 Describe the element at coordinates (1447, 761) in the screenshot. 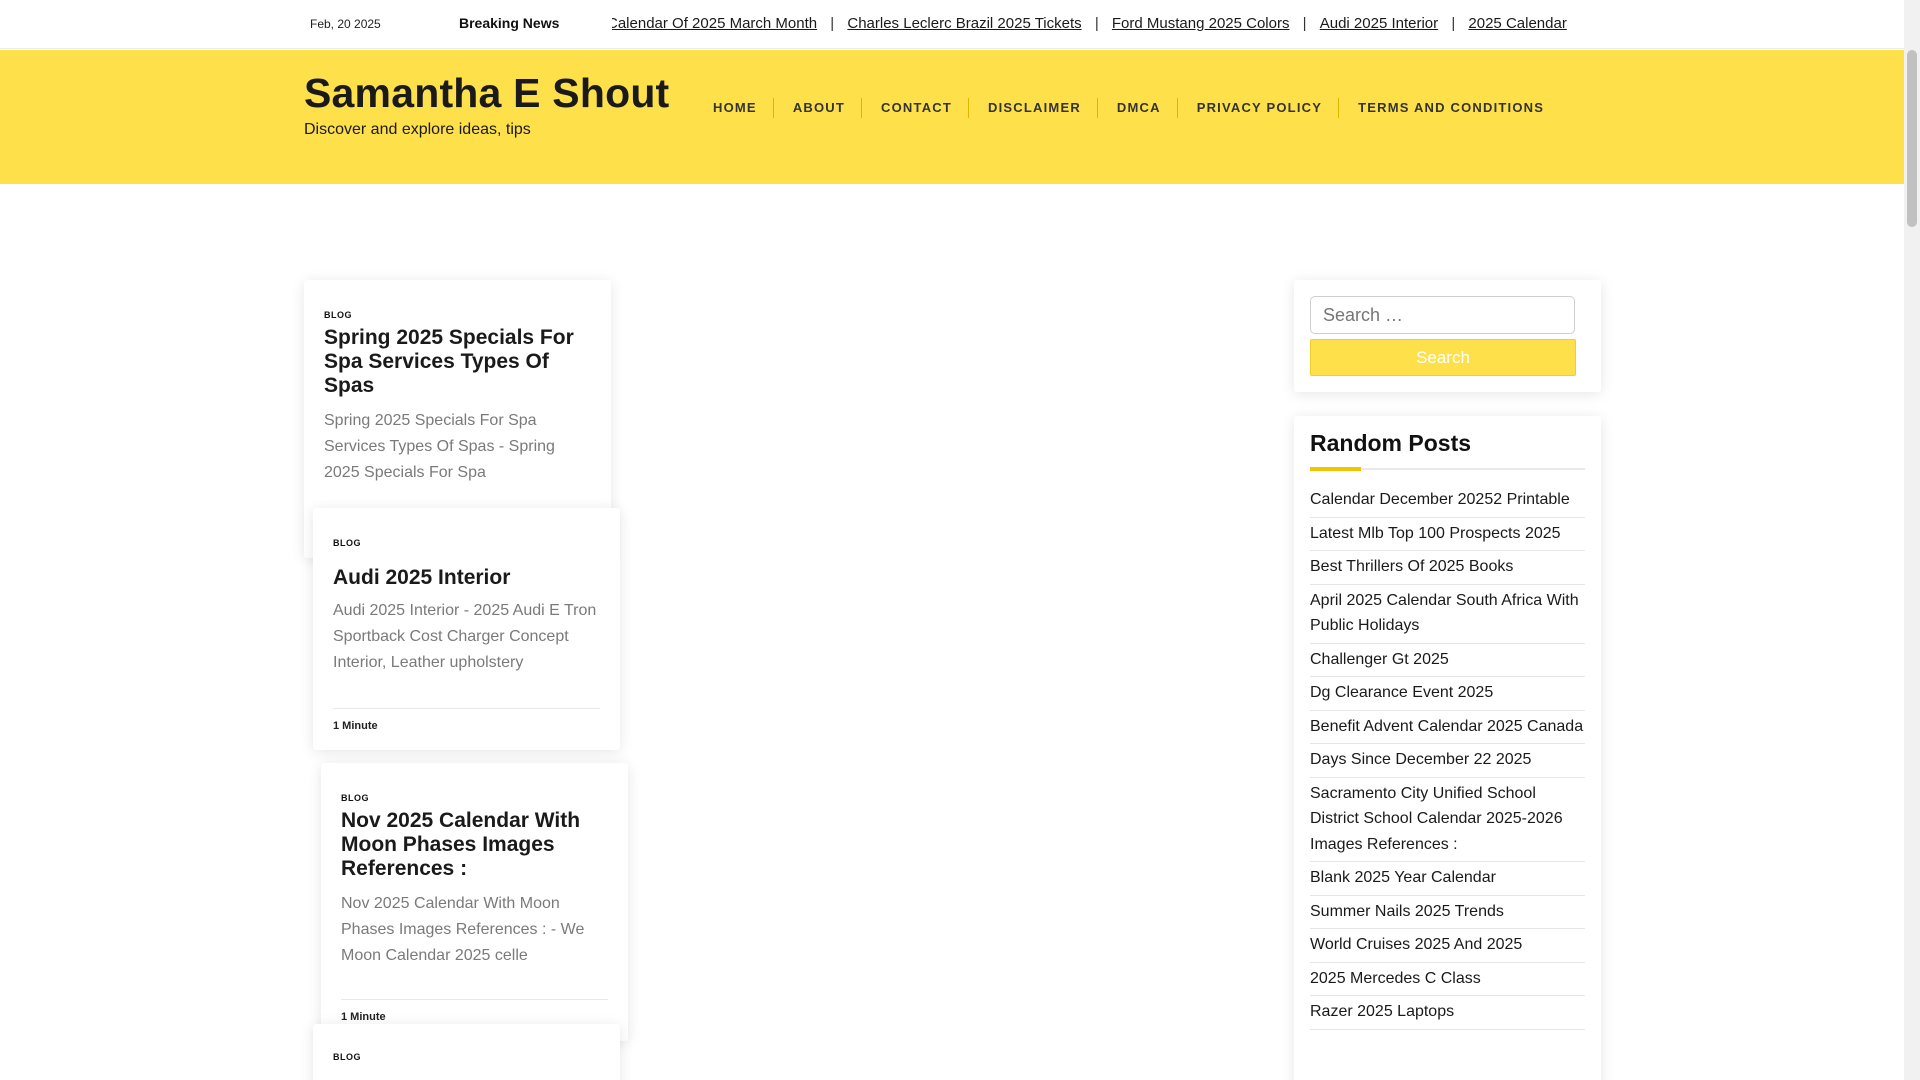

I see `random-post-link: Days Since December 22 2025` at that location.